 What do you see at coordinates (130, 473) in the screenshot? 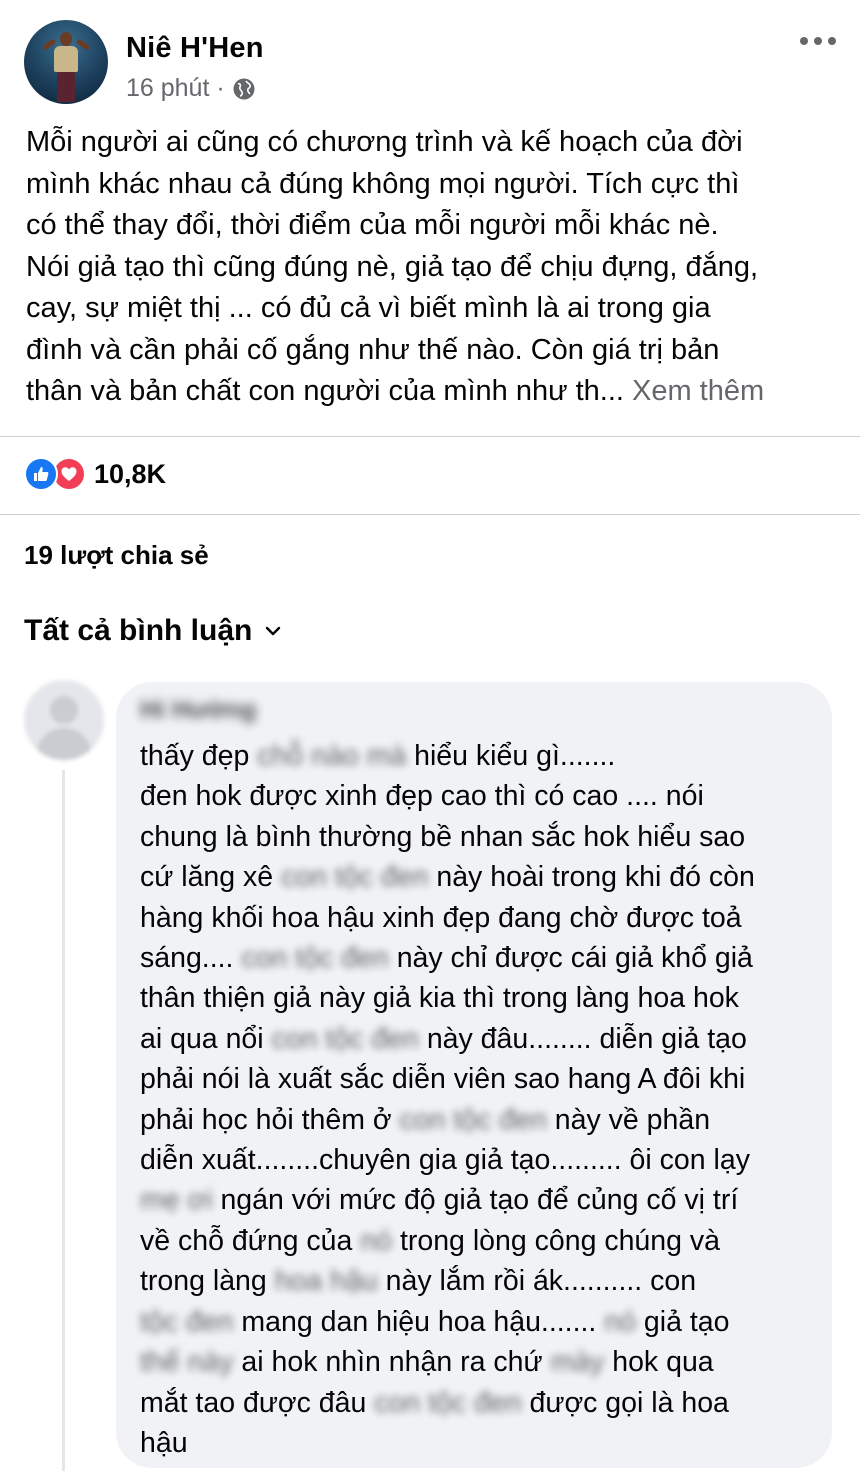
I see `reaction-count: 10,8K` at bounding box center [130, 473].